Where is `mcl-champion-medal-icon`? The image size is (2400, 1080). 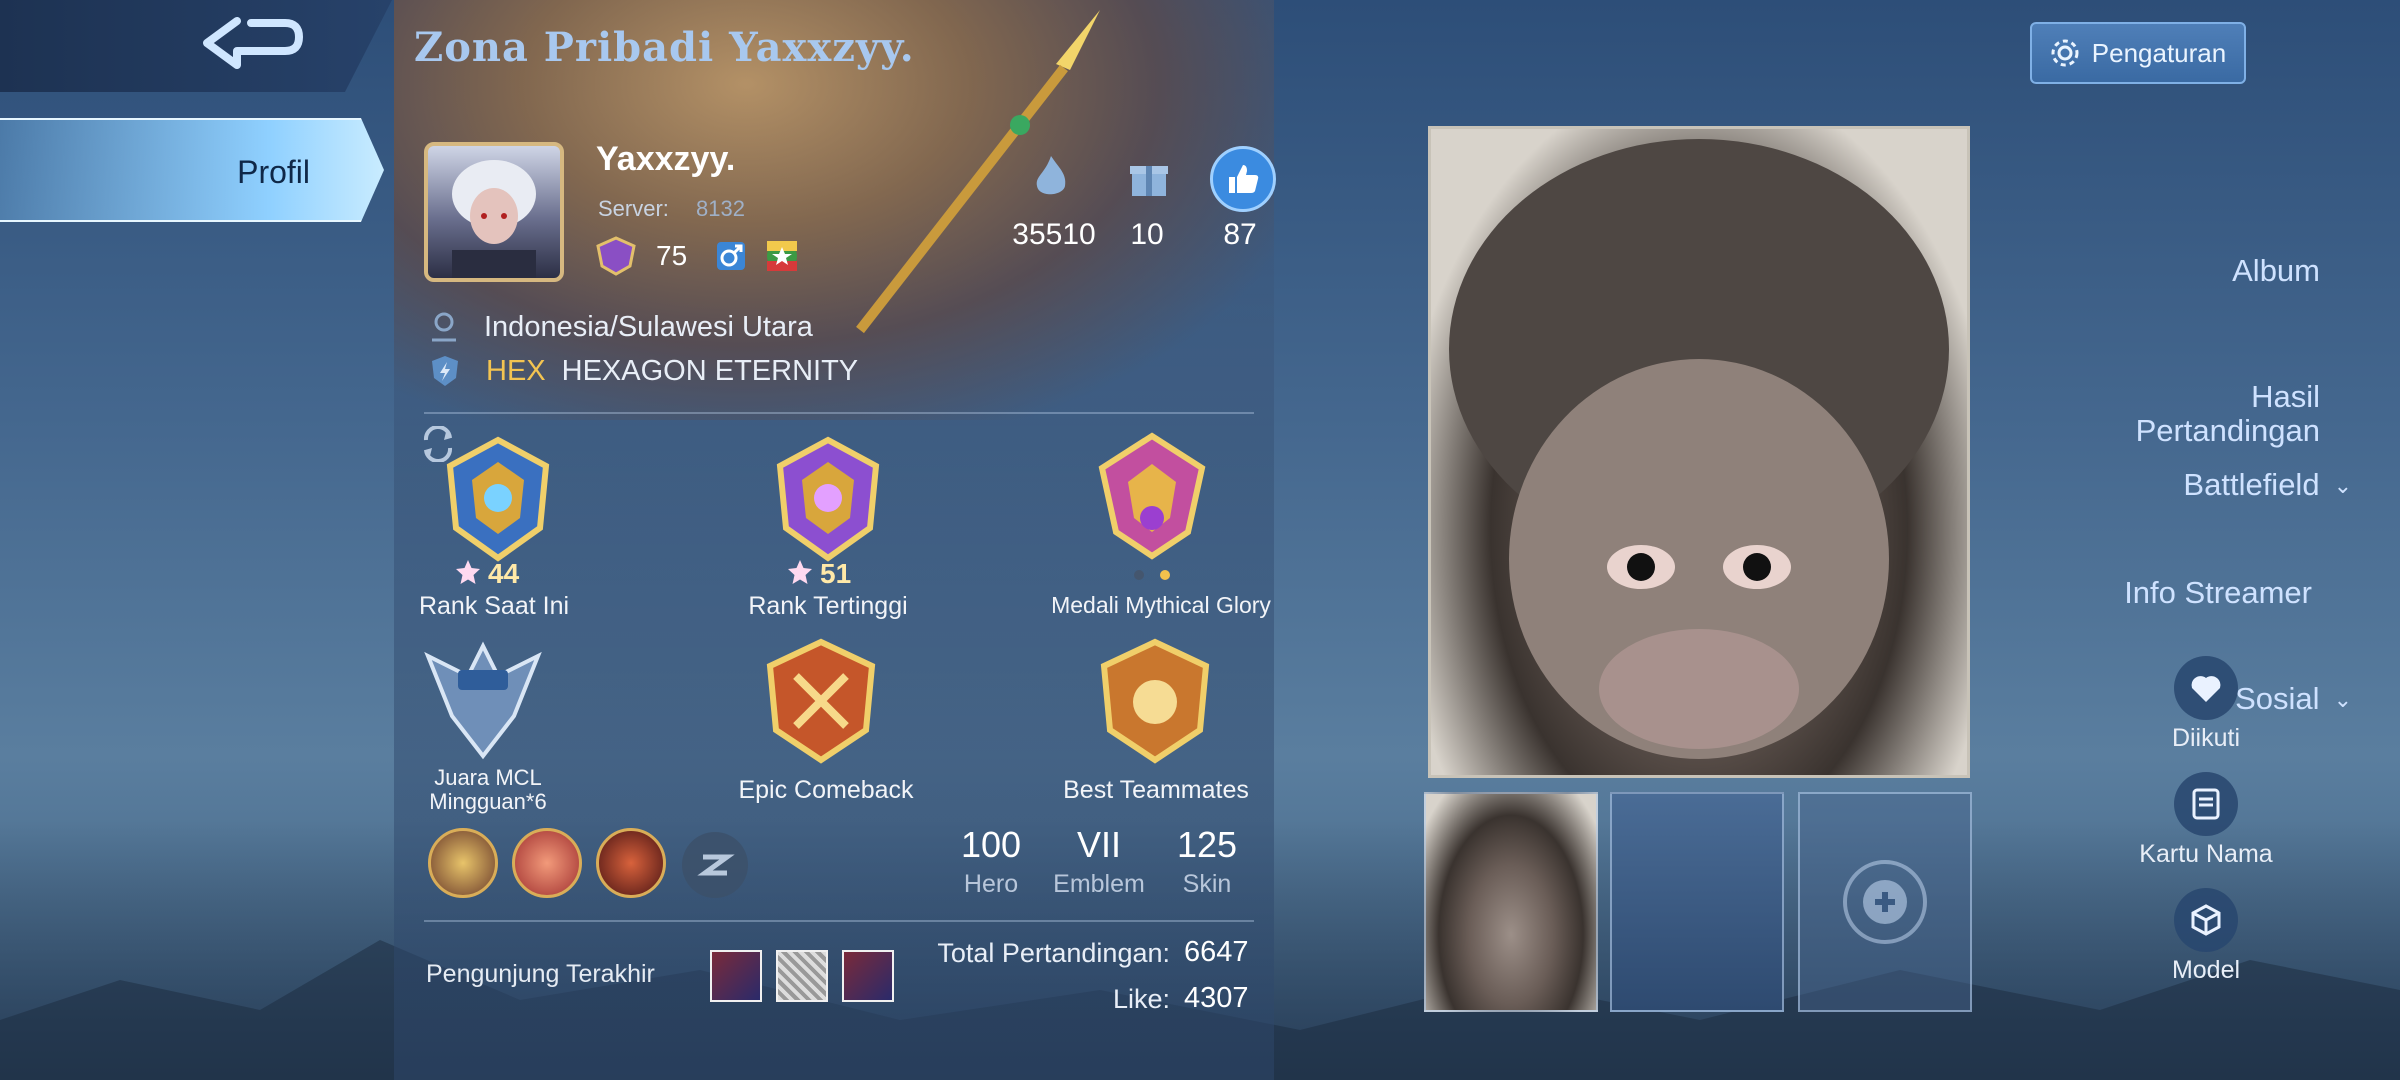
mcl-champion-medal-icon is located at coordinates (483, 701).